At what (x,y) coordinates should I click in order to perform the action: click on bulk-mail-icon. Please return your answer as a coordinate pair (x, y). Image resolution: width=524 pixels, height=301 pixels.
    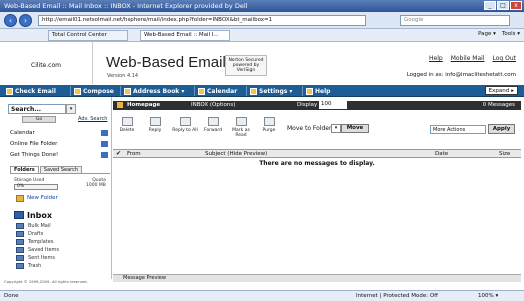
    Looking at the image, I should click on (20, 226).